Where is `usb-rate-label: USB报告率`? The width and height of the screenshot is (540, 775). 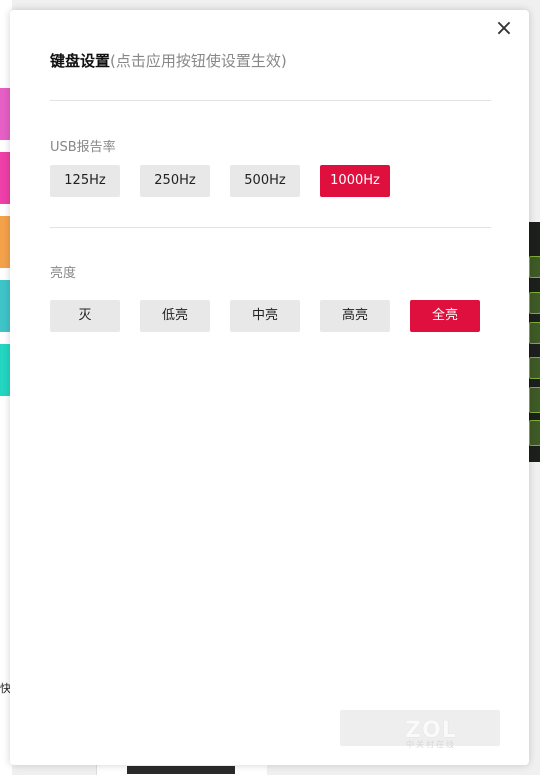
usb-rate-label: USB报告率 is located at coordinates (83, 147).